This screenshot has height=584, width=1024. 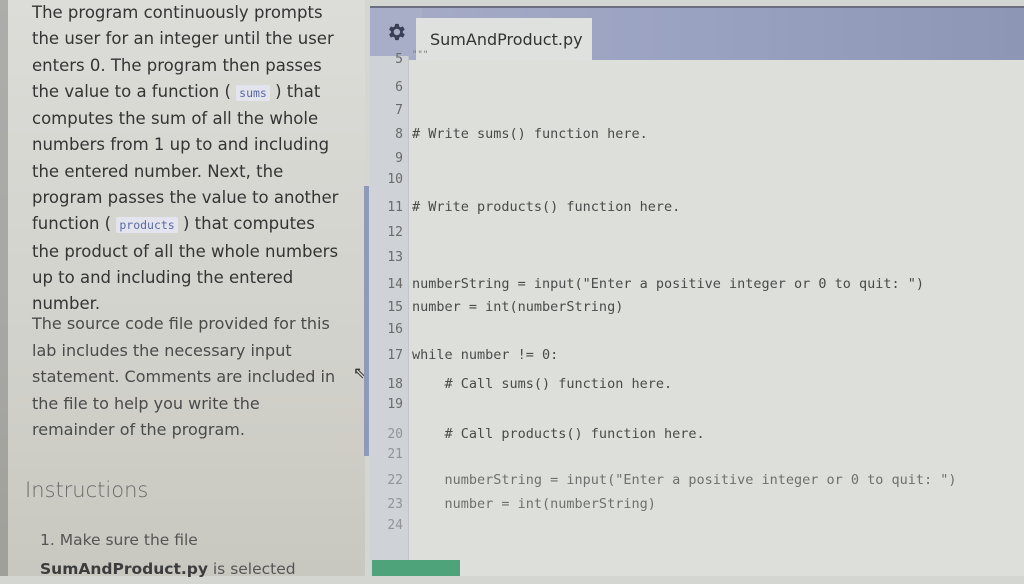 I want to click on line-number: 12, so click(x=395, y=232).